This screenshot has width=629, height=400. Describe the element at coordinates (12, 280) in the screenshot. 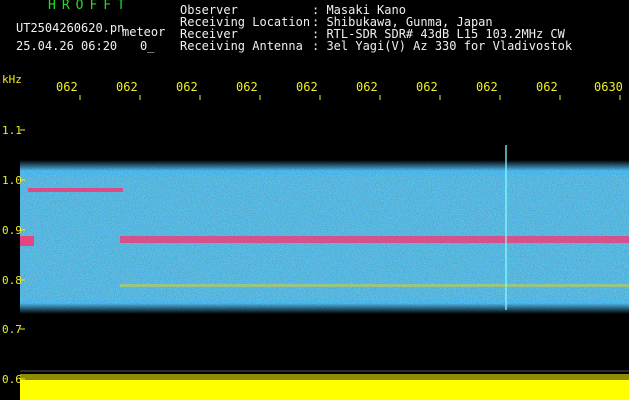

I see `y-tick-label: 0.8` at that location.